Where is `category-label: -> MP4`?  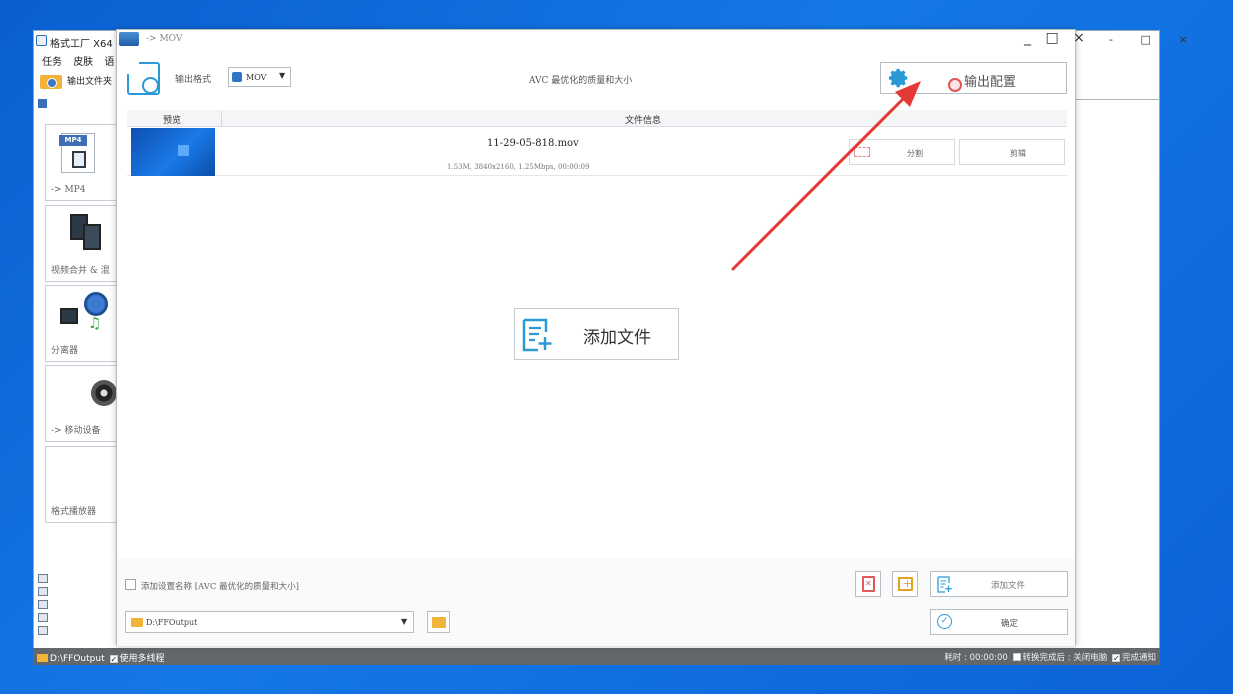
category-label: -> MP4 is located at coordinates (68, 190).